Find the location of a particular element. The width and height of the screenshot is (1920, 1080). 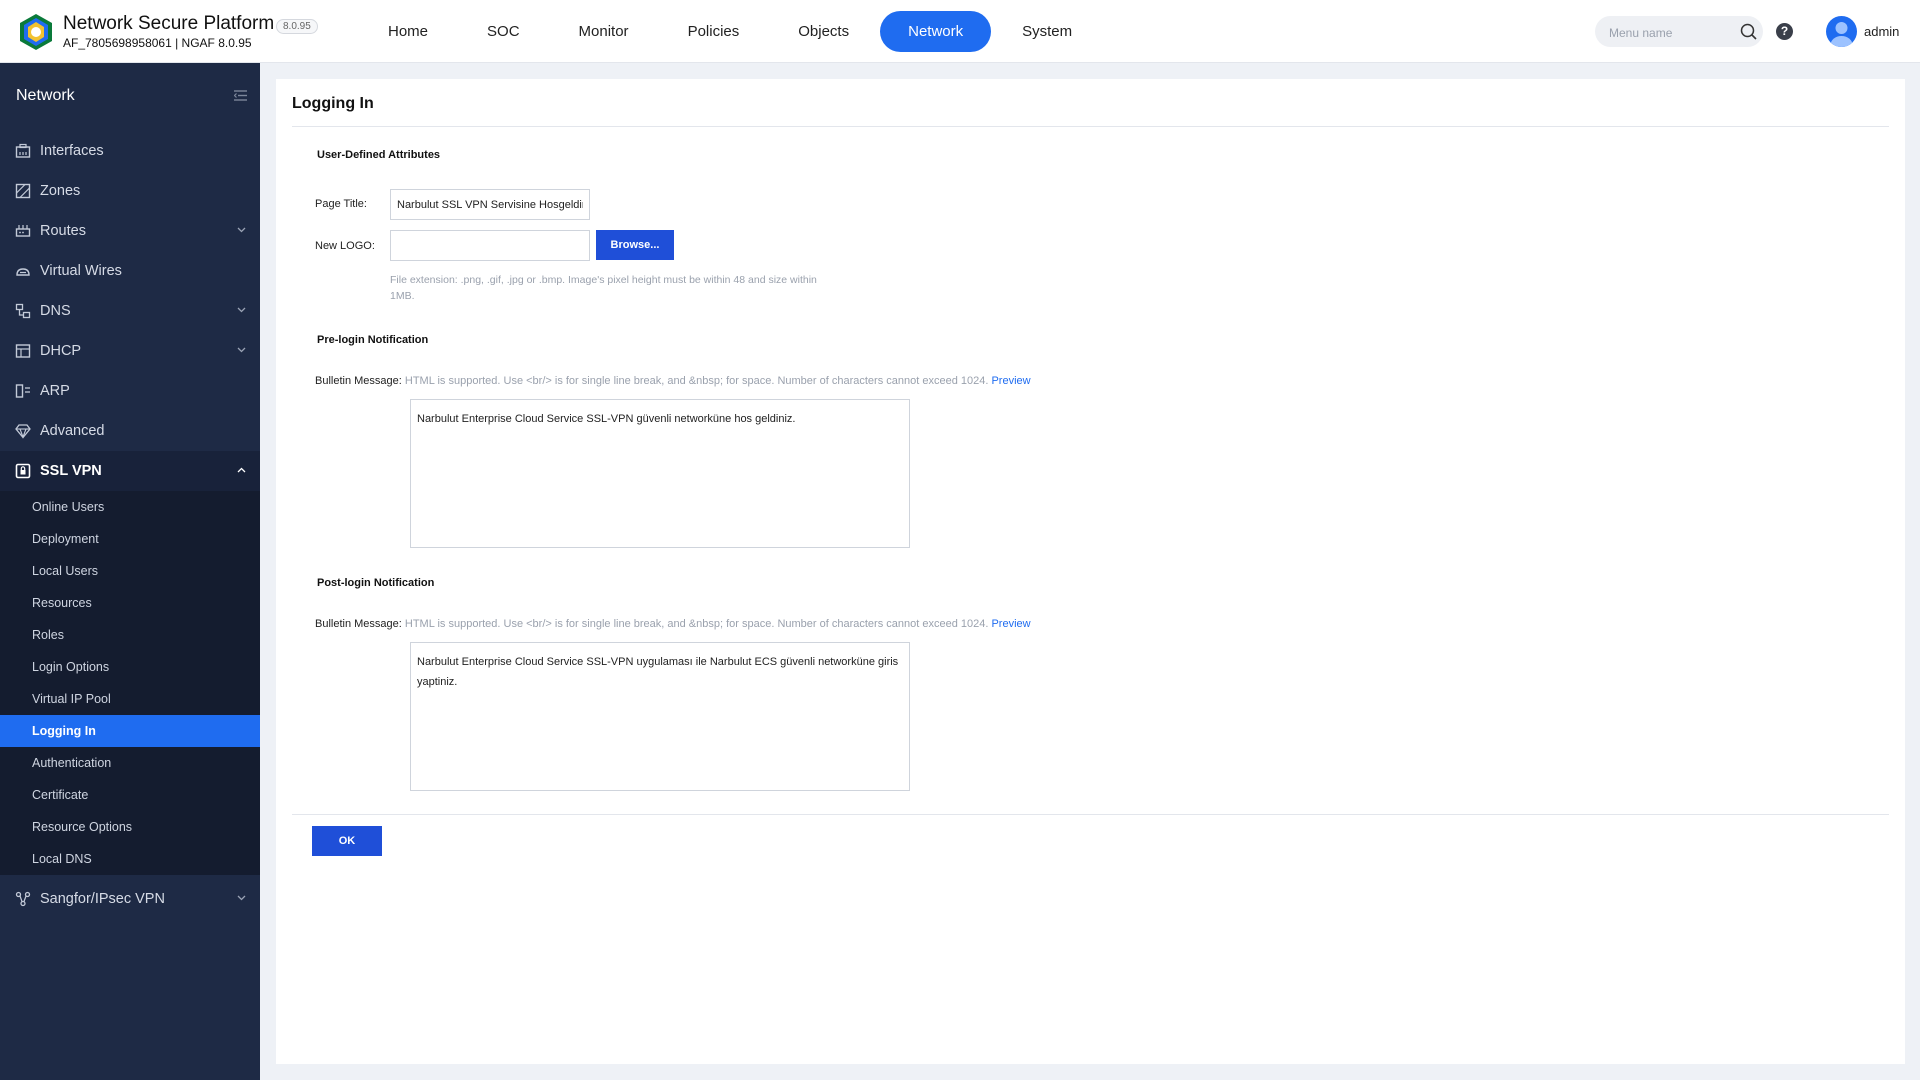

nav-monitor: Monitor is located at coordinates (604, 31).